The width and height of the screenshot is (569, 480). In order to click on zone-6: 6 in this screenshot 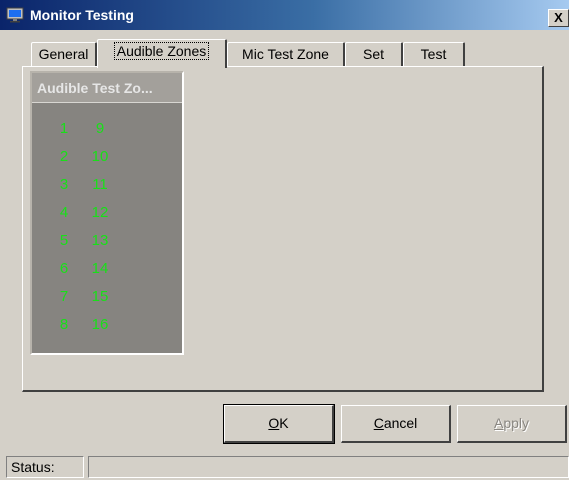, I will do `click(64, 269)`.